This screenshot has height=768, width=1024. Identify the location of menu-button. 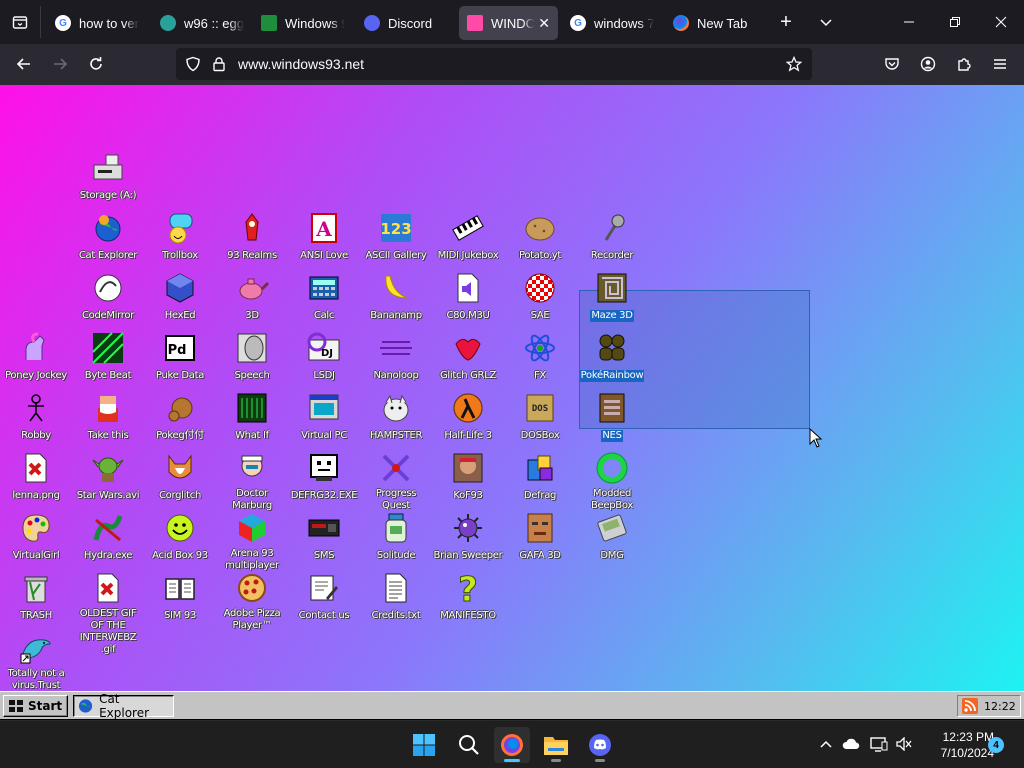
(1000, 64).